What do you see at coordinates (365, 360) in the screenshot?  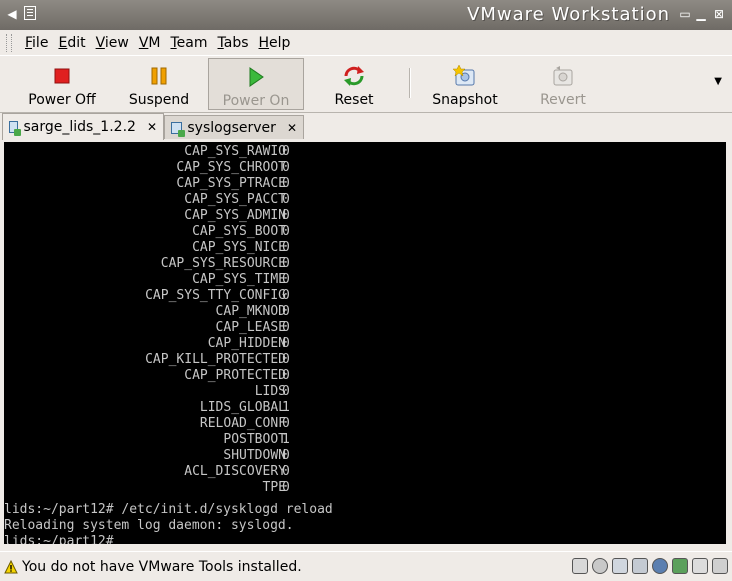 I see `console-capability-row: CAP_KILL_PROTECTED 0` at bounding box center [365, 360].